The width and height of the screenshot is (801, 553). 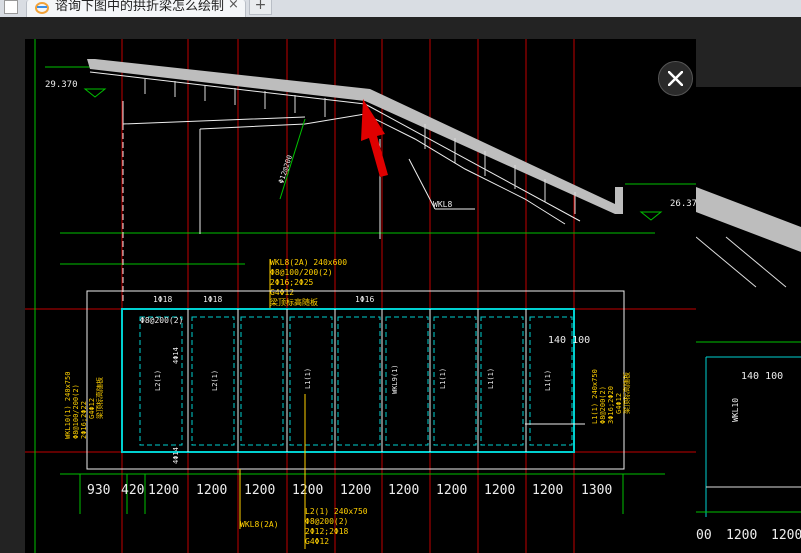 I want to click on plan-cells, so click(x=356, y=381).